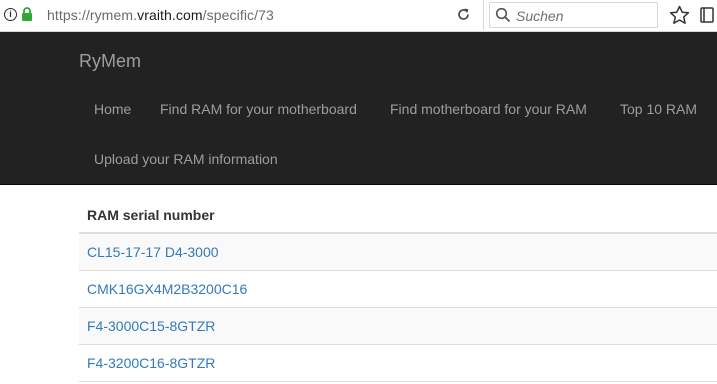 Image resolution: width=717 pixels, height=384 pixels. Describe the element at coordinates (238, 15) in the screenshot. I see `url-path: /specific/73` at that location.